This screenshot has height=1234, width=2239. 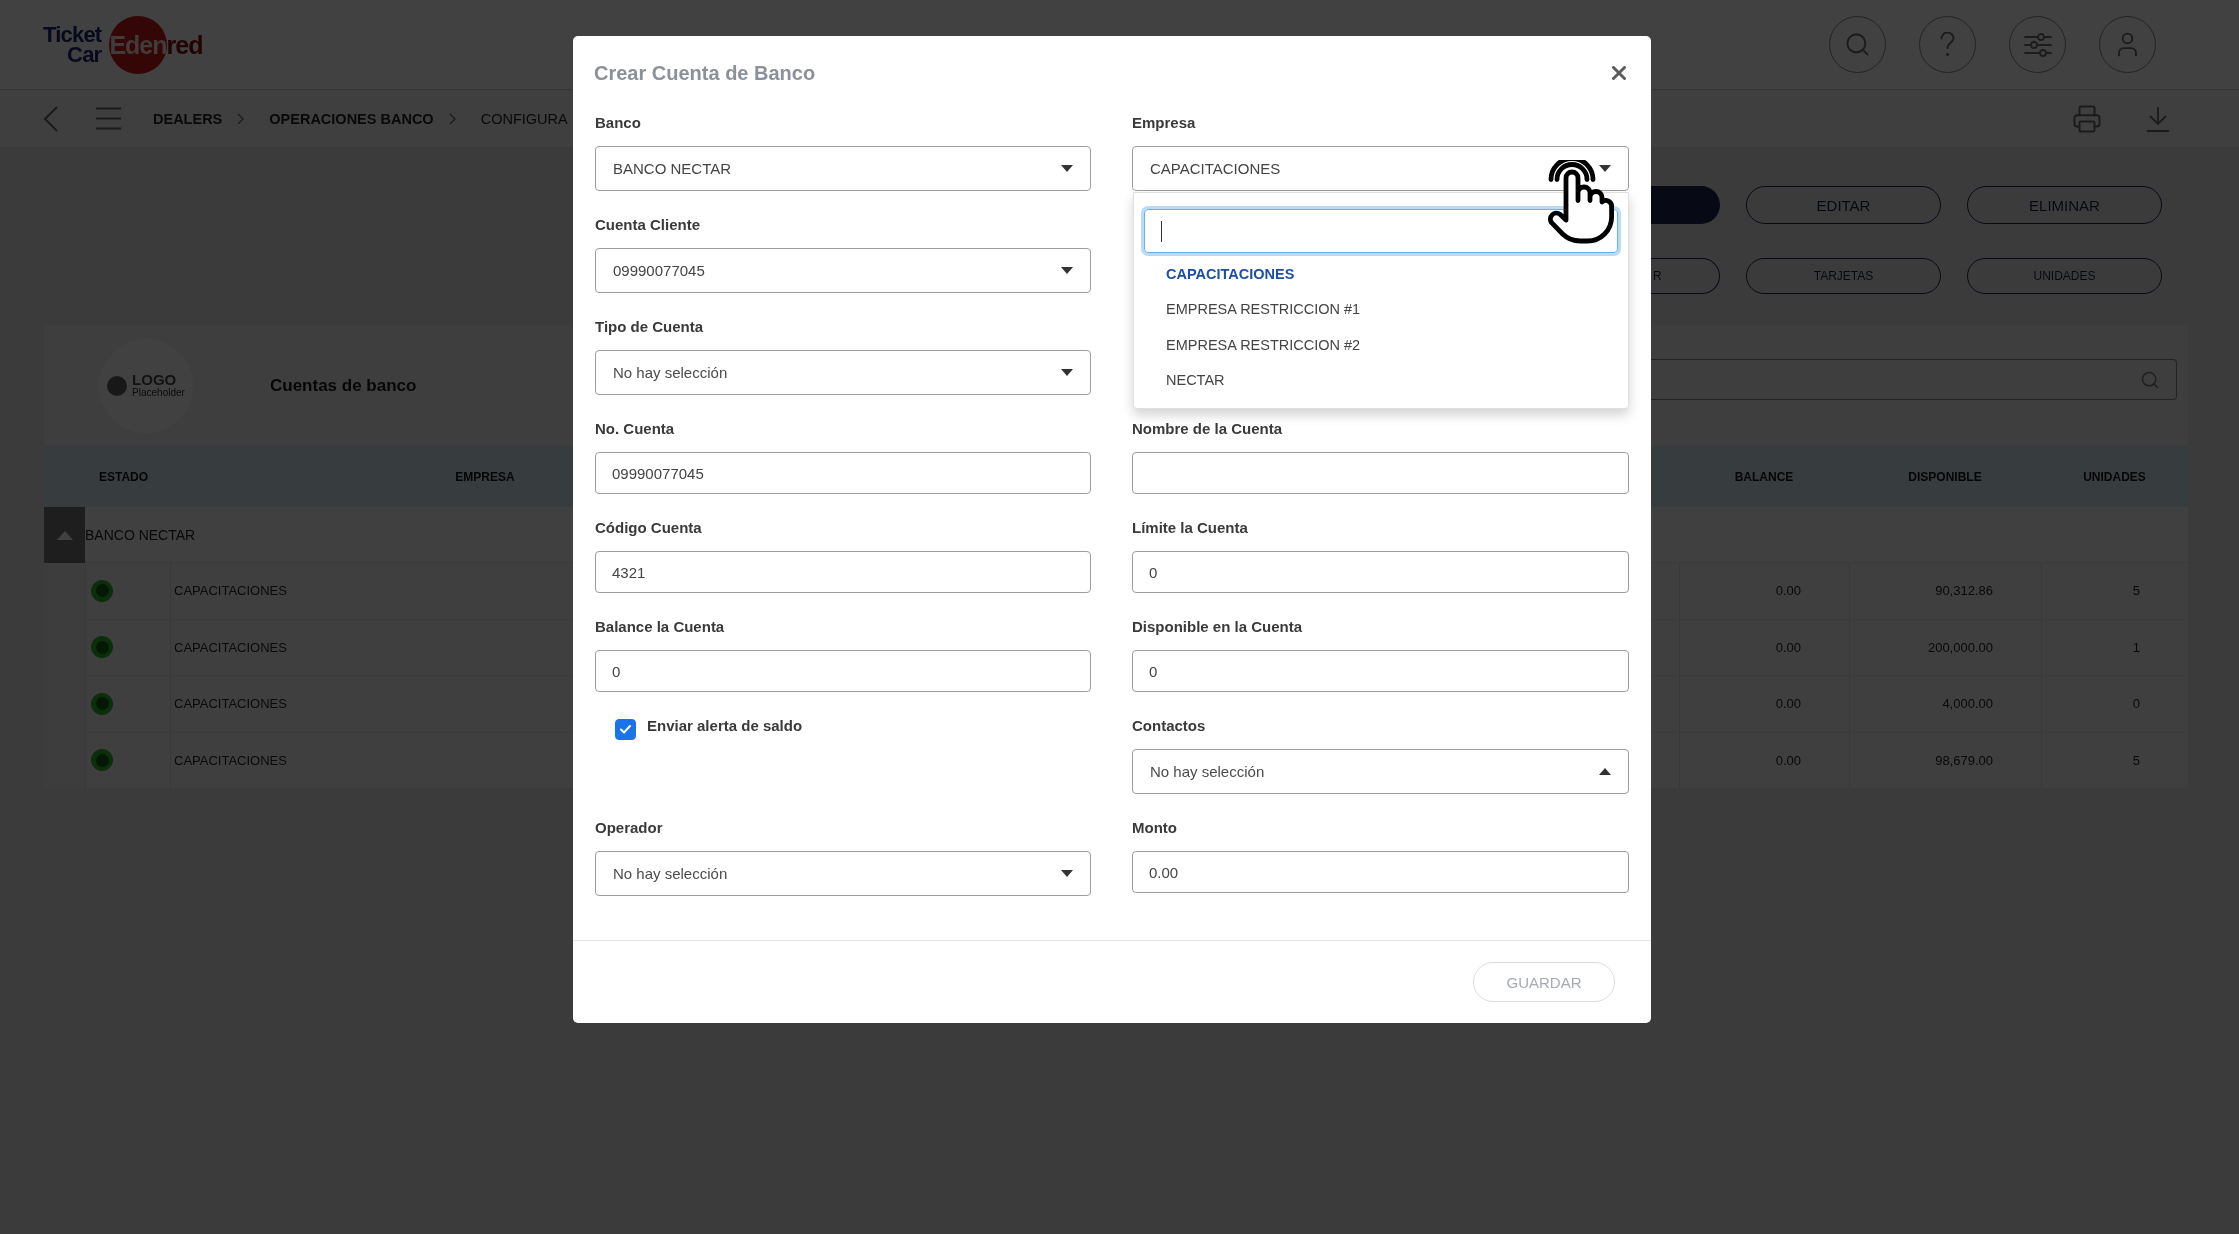 What do you see at coordinates (1381, 345) in the screenshot?
I see `dropdown-option: EMPRESA RESTRICCION #2` at bounding box center [1381, 345].